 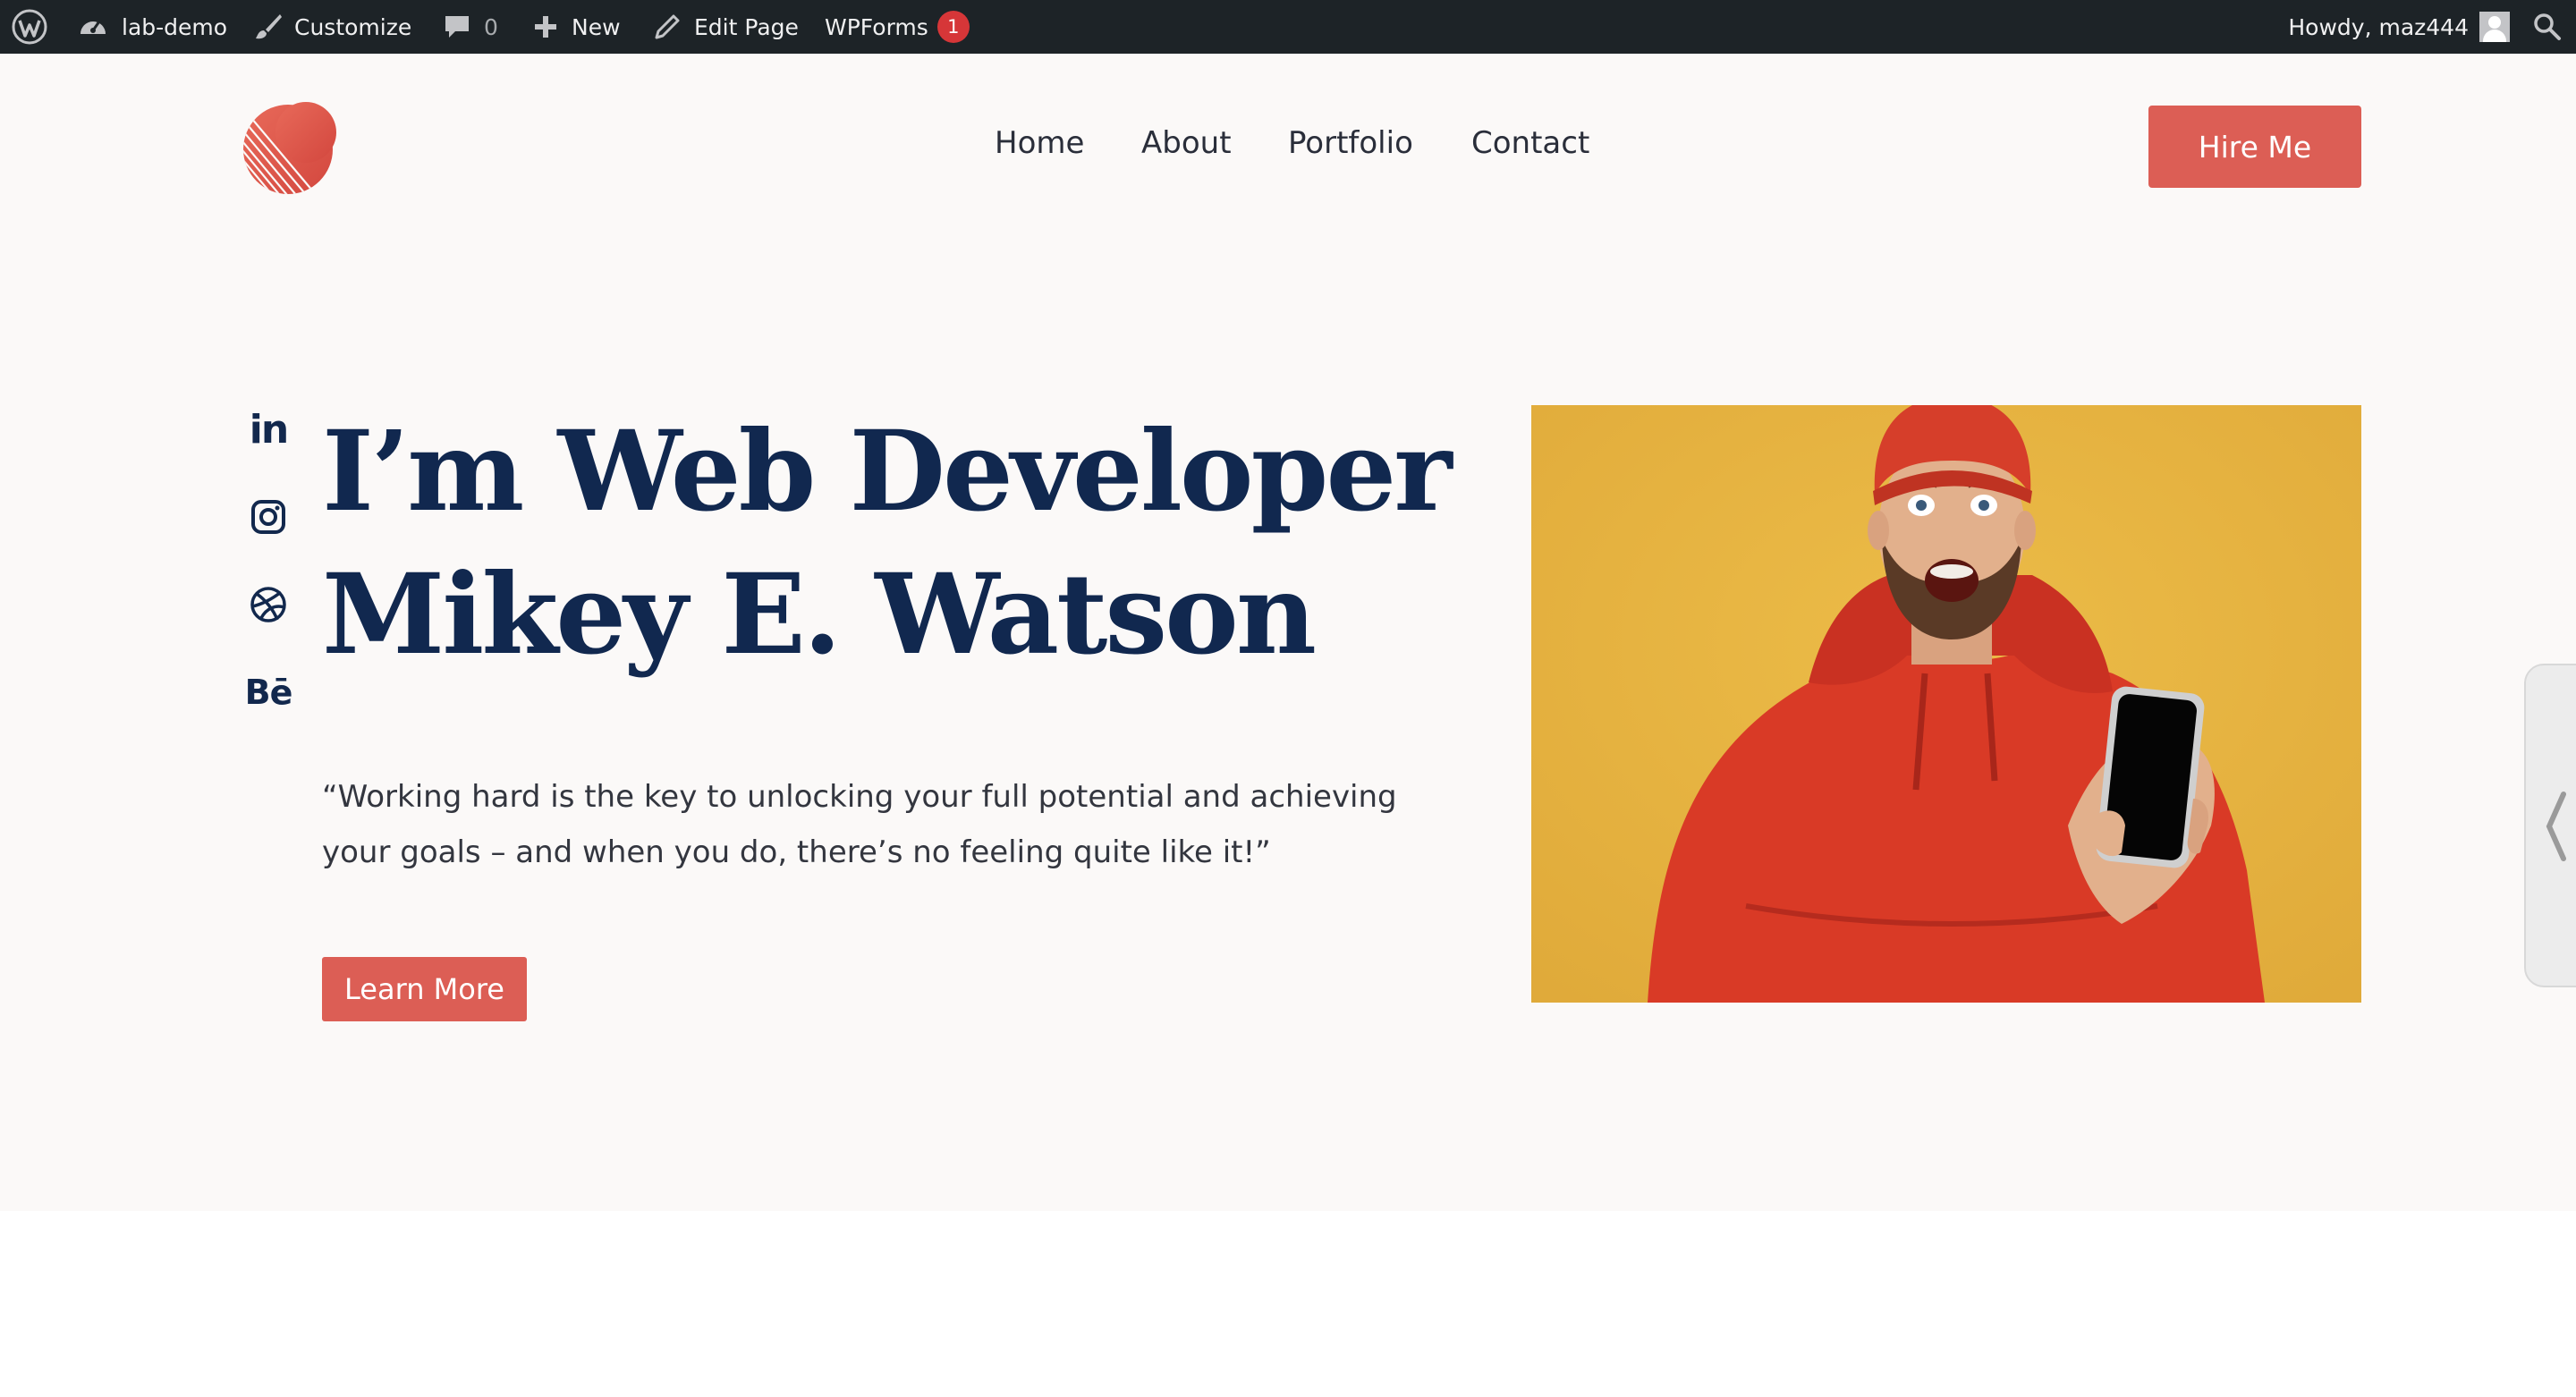 I want to click on nav-item-about: About, so click(x=1186, y=143).